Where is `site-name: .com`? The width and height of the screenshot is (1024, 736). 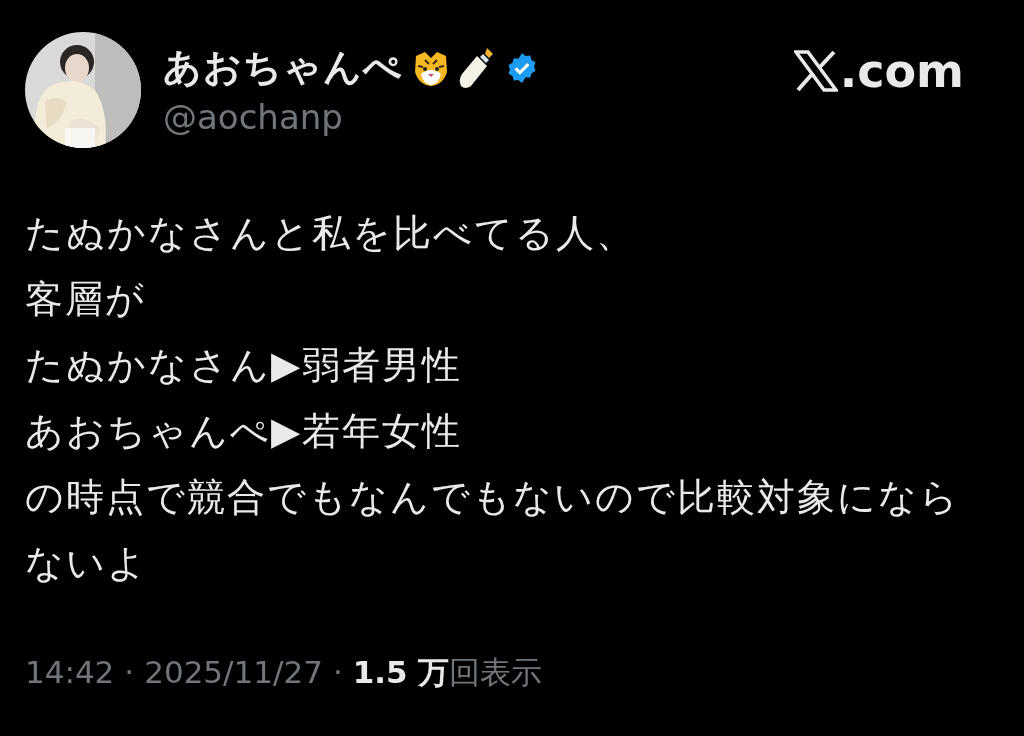
site-name: .com is located at coordinates (901, 71).